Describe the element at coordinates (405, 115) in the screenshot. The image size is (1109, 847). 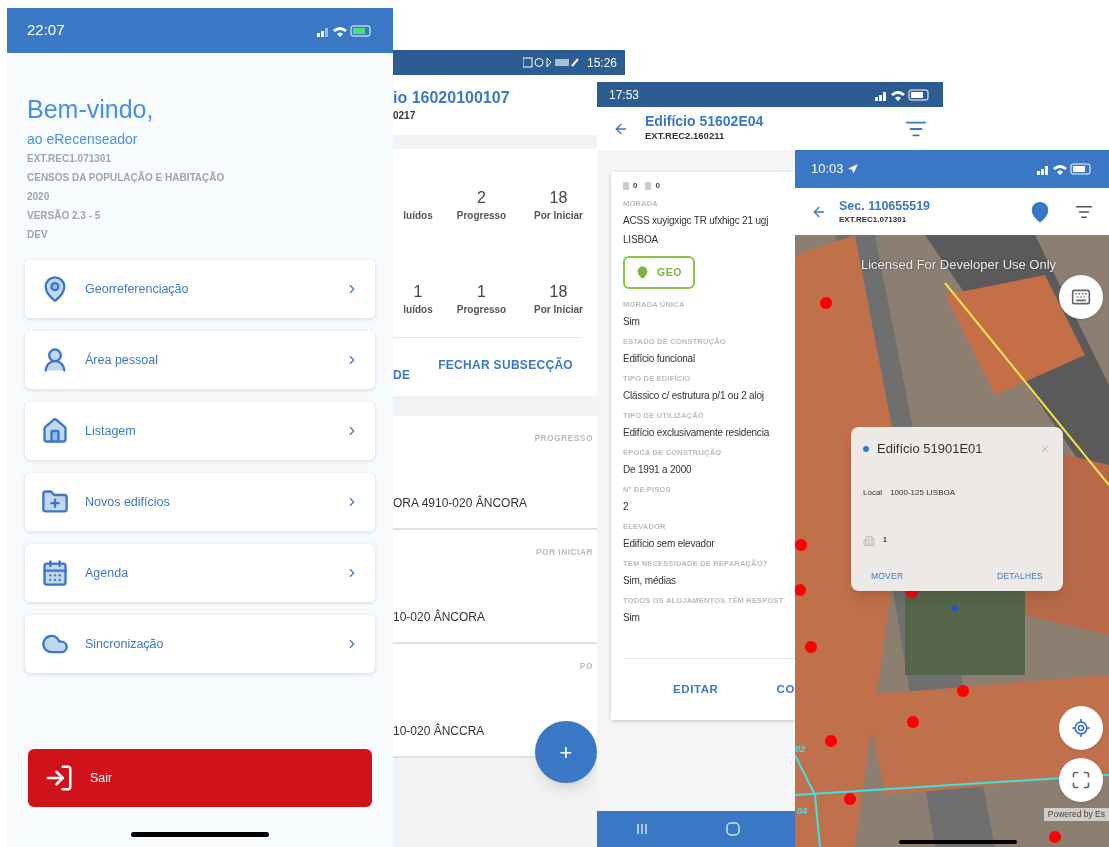
I see `subsection-code: 0217` at that location.